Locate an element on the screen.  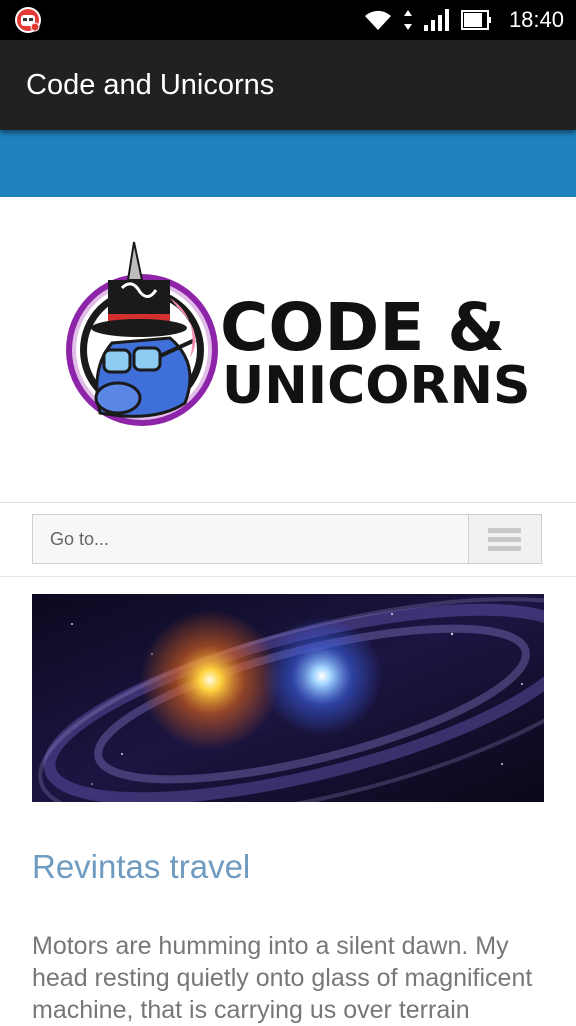
post-title-link: Revintas travel is located at coordinates (141, 867).